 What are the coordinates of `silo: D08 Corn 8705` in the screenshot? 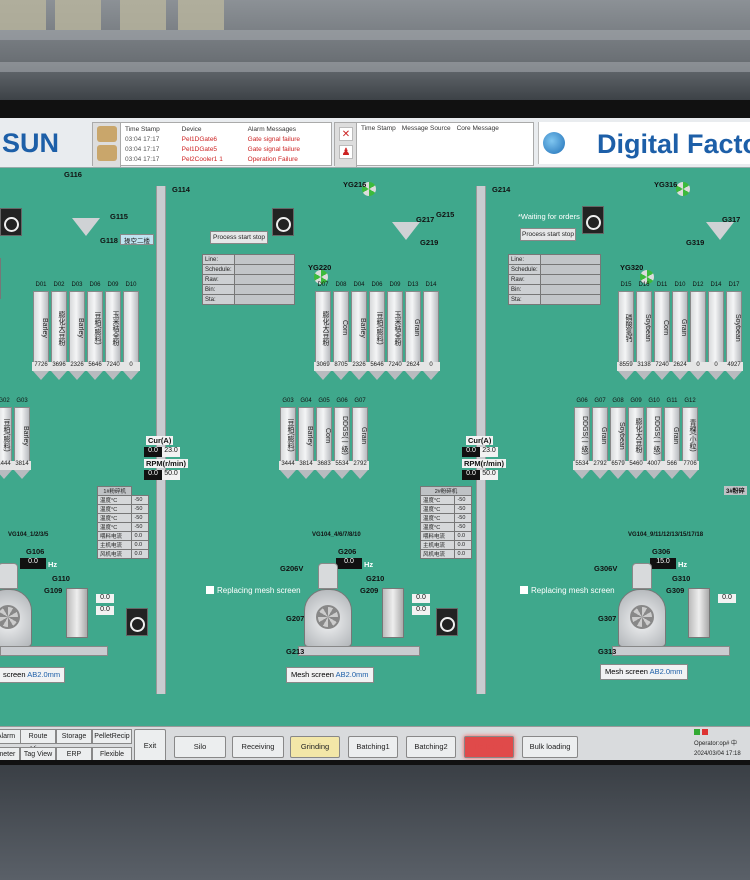 It's located at (341, 331).